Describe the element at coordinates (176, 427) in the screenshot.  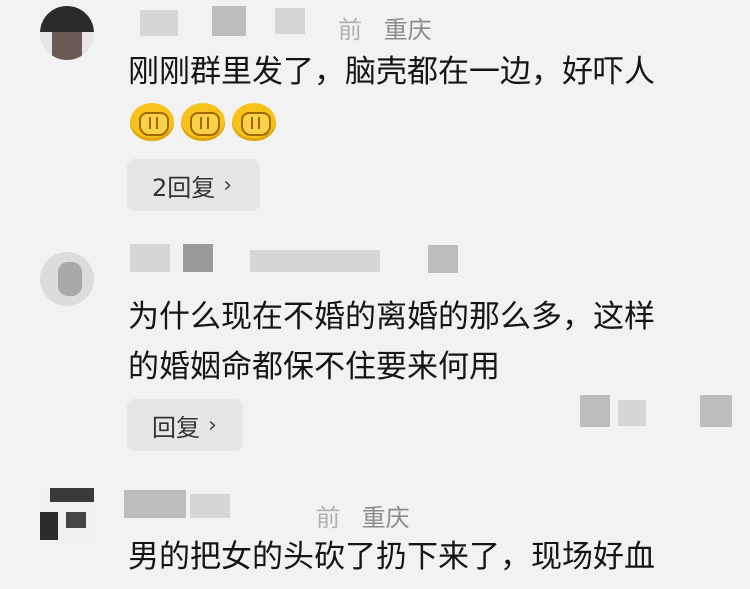
I see `reply-label: 回复` at that location.